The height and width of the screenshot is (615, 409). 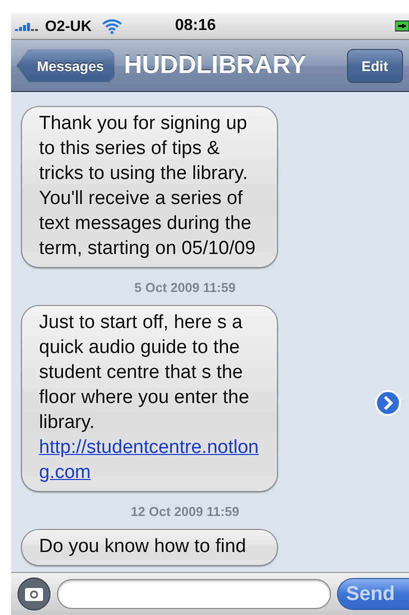 I want to click on signal-icon, so click(x=28, y=26).